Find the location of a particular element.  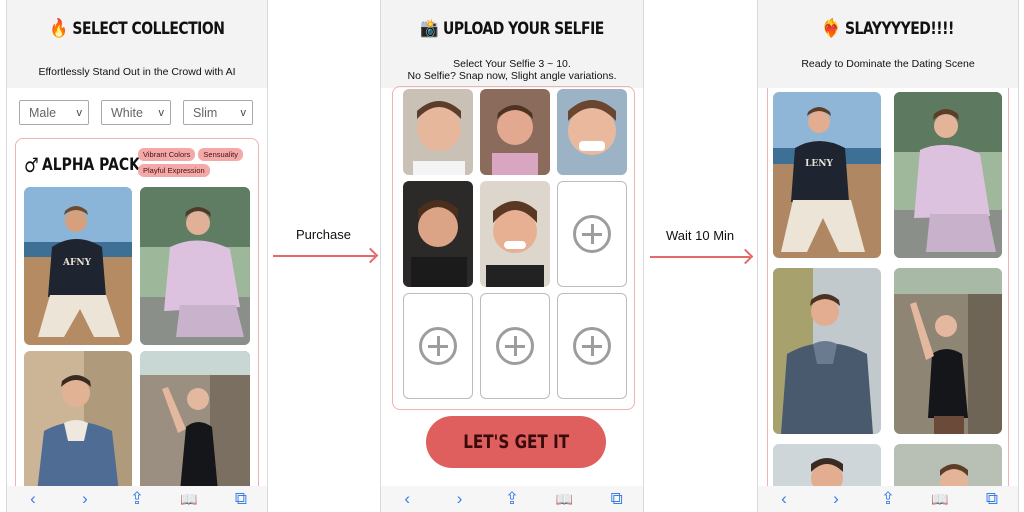

page-subtitle: Ready to Dominate the Dating Scene is located at coordinates (888, 64).